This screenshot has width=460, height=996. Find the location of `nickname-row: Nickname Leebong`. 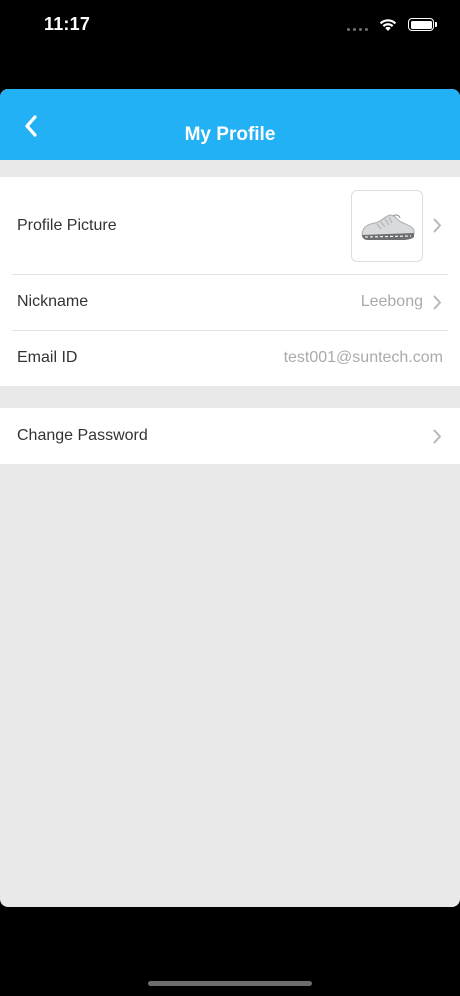

nickname-row: Nickname Leebong is located at coordinates (230, 302).